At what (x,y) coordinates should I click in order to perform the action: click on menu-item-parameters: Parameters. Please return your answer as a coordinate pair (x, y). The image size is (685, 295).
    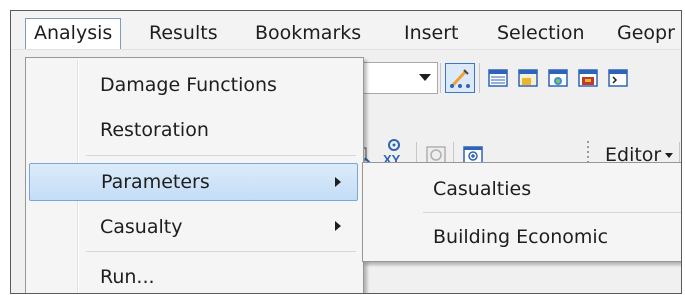
    Looking at the image, I should click on (193, 182).